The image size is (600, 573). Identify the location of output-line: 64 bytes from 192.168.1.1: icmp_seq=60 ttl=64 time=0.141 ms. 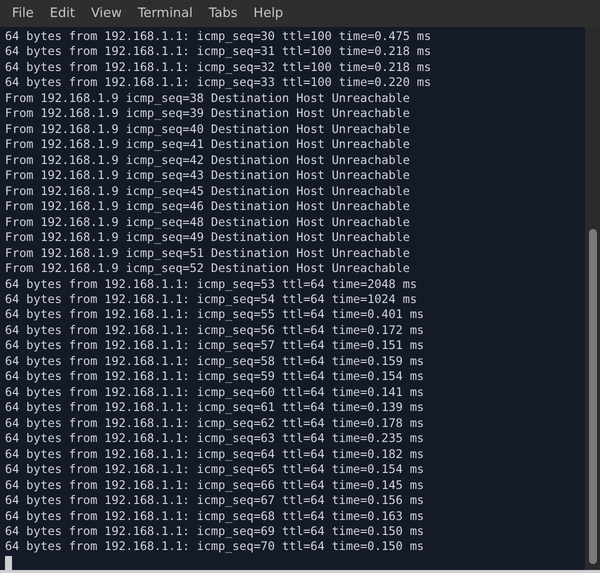
(215, 392).